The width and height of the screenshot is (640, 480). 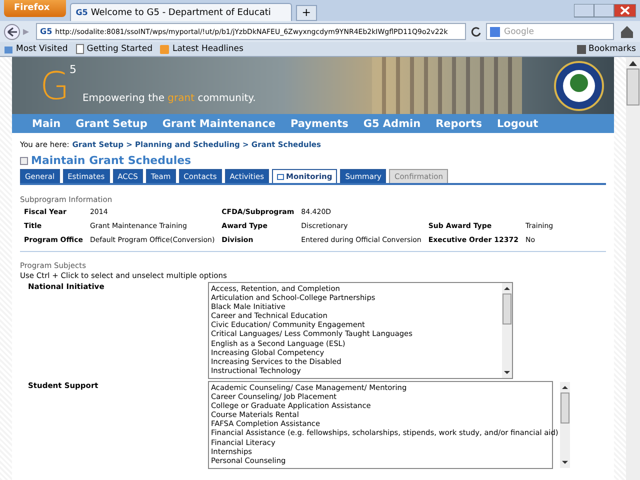 I want to click on page-icon, so click(x=80, y=49).